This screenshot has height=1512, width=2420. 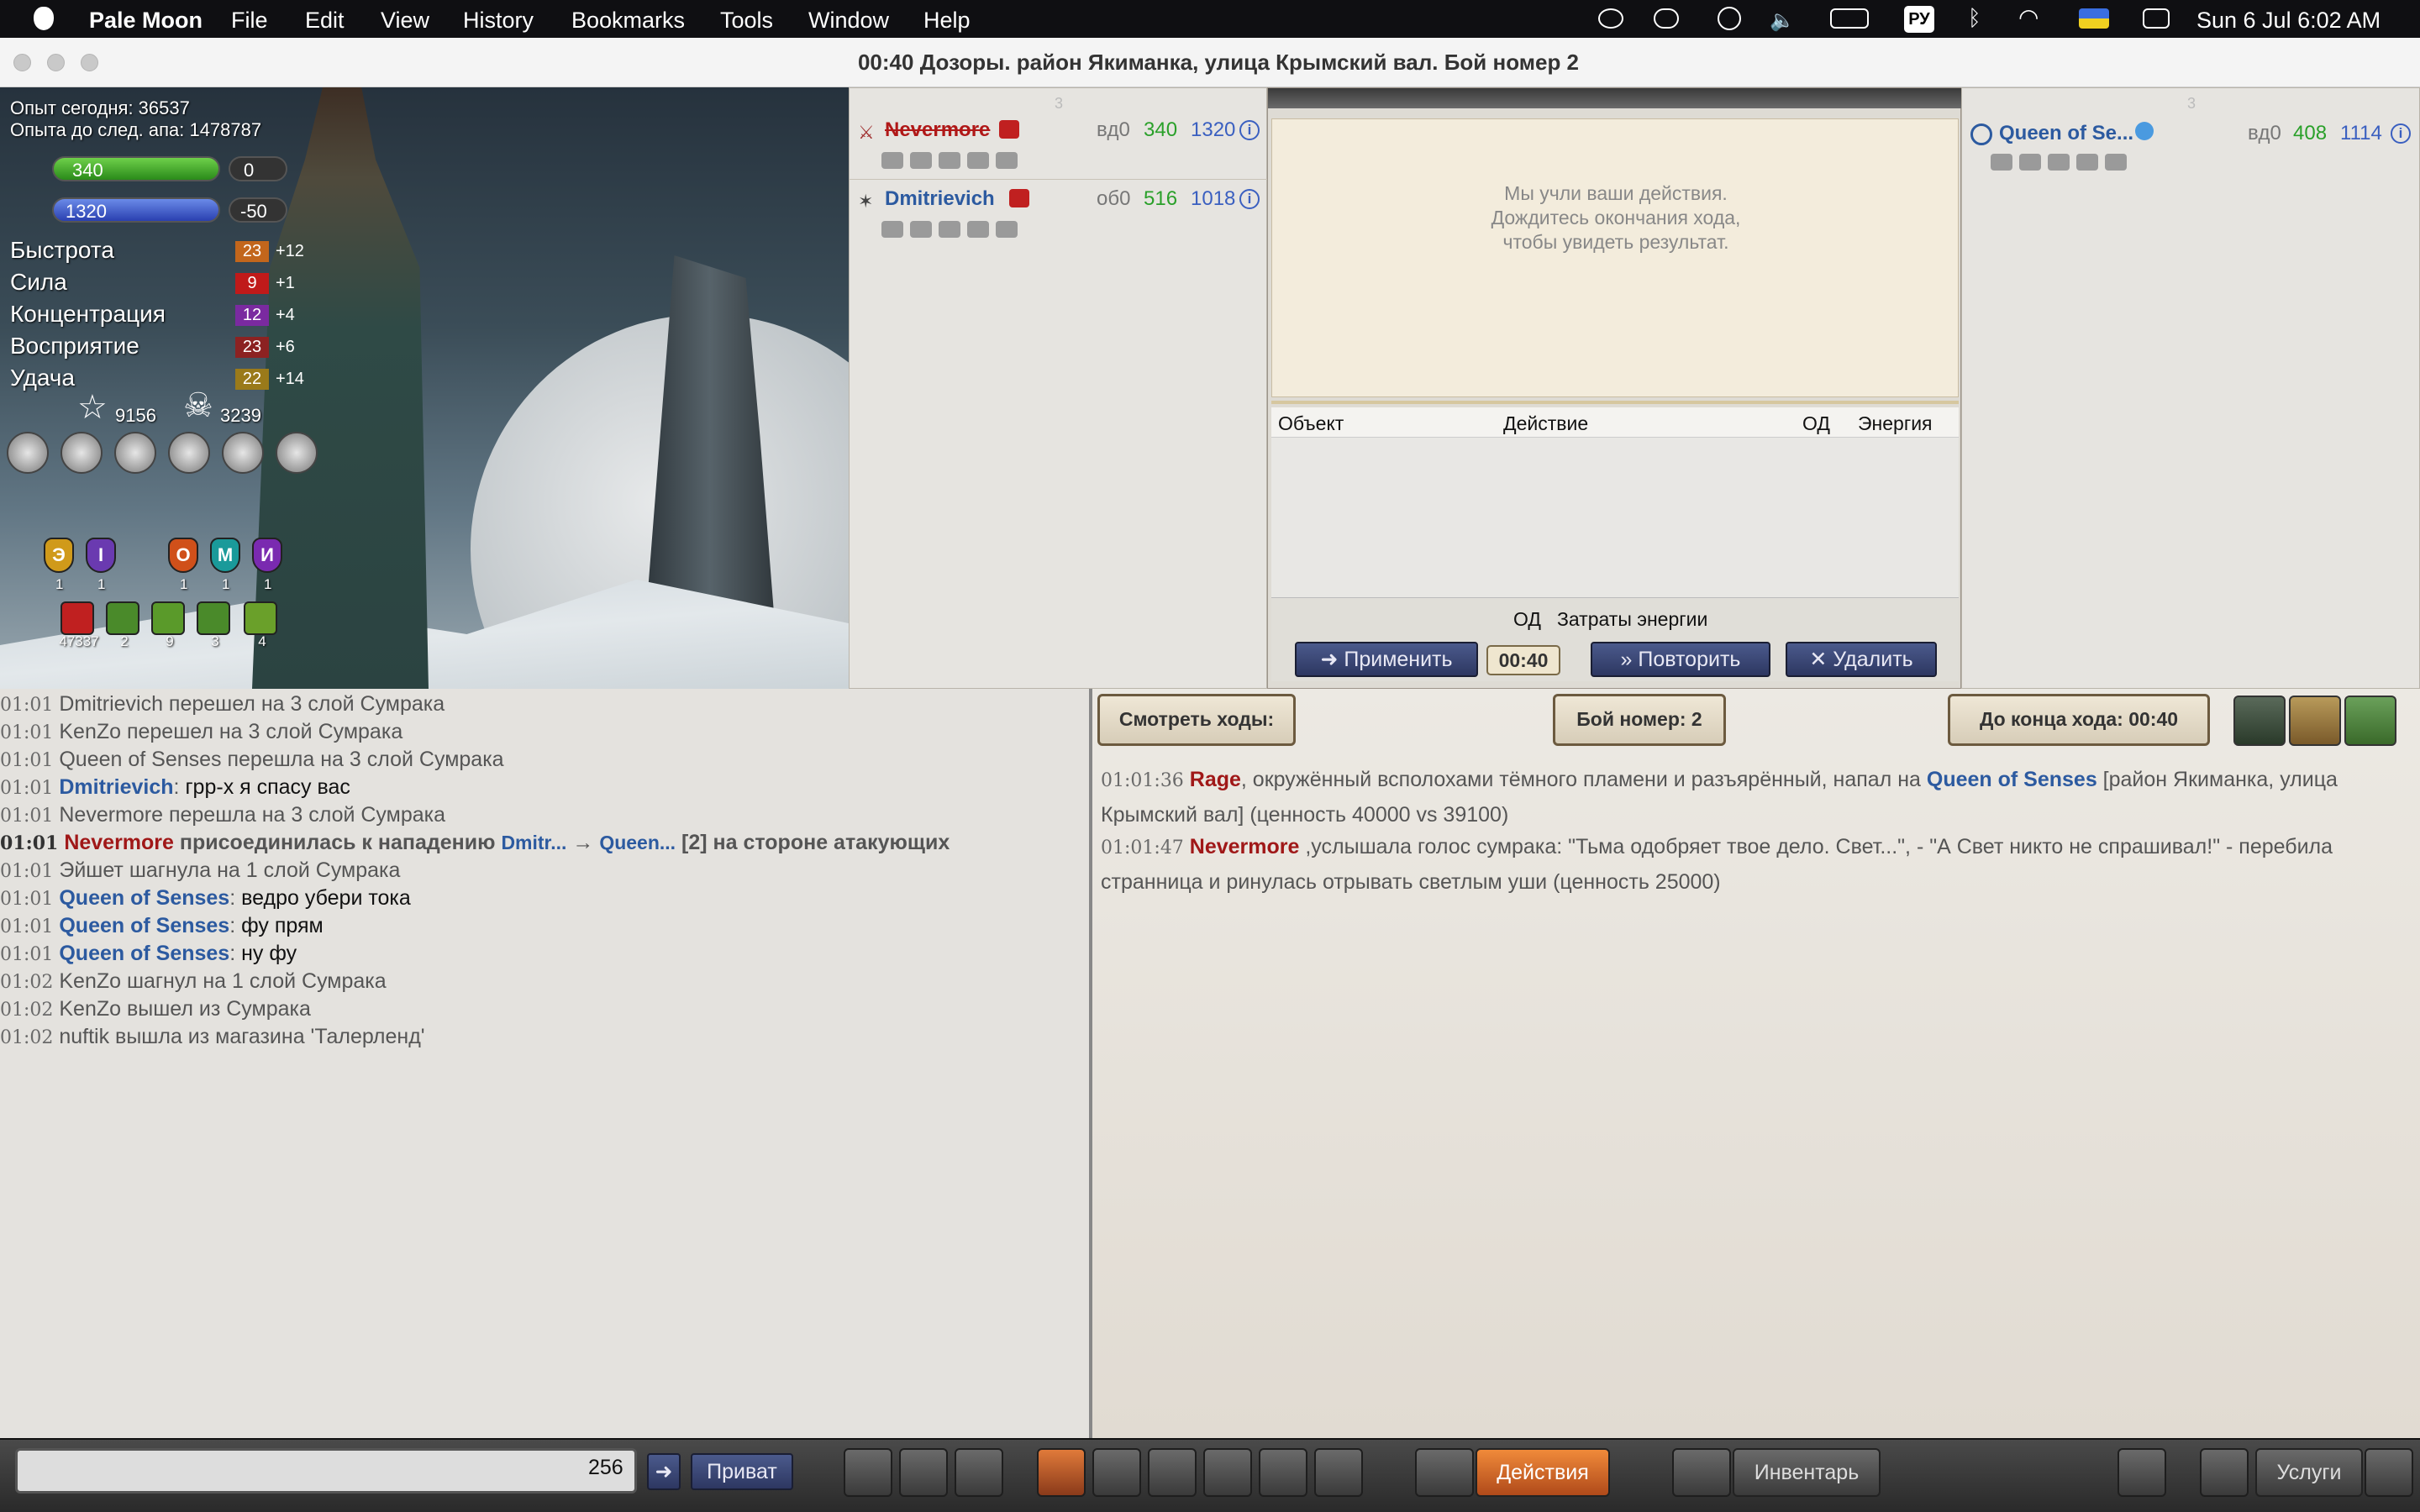 What do you see at coordinates (285, 347) in the screenshot?
I see `stat-bonus: +6` at bounding box center [285, 347].